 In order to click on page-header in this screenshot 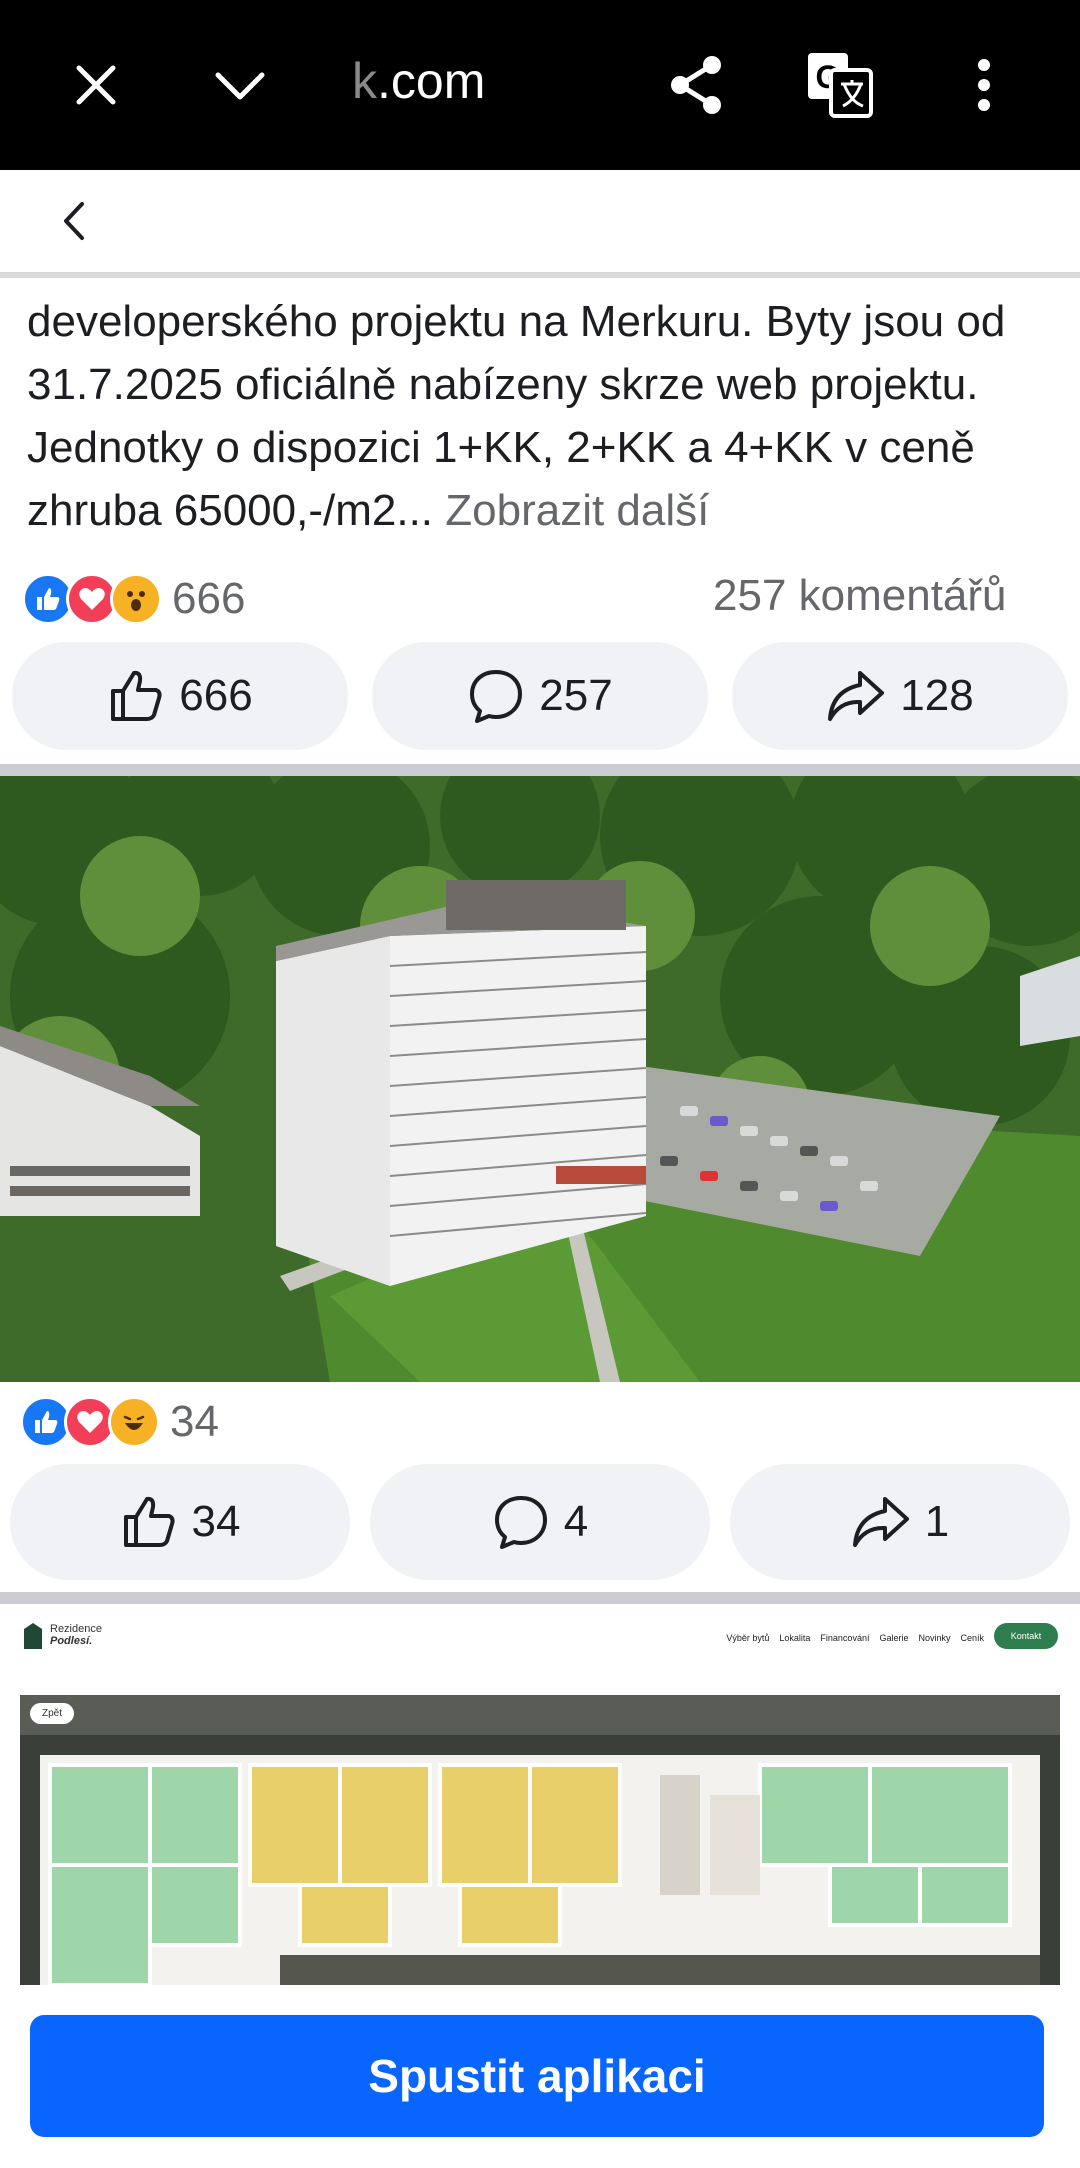, I will do `click(540, 224)`.